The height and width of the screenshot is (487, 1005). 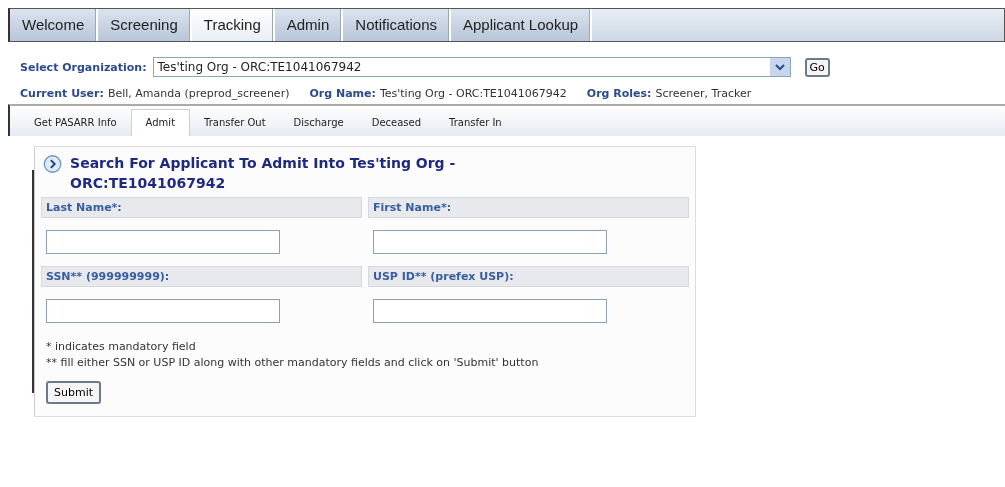 What do you see at coordinates (74, 392) in the screenshot?
I see `submit-button: Submit` at bounding box center [74, 392].